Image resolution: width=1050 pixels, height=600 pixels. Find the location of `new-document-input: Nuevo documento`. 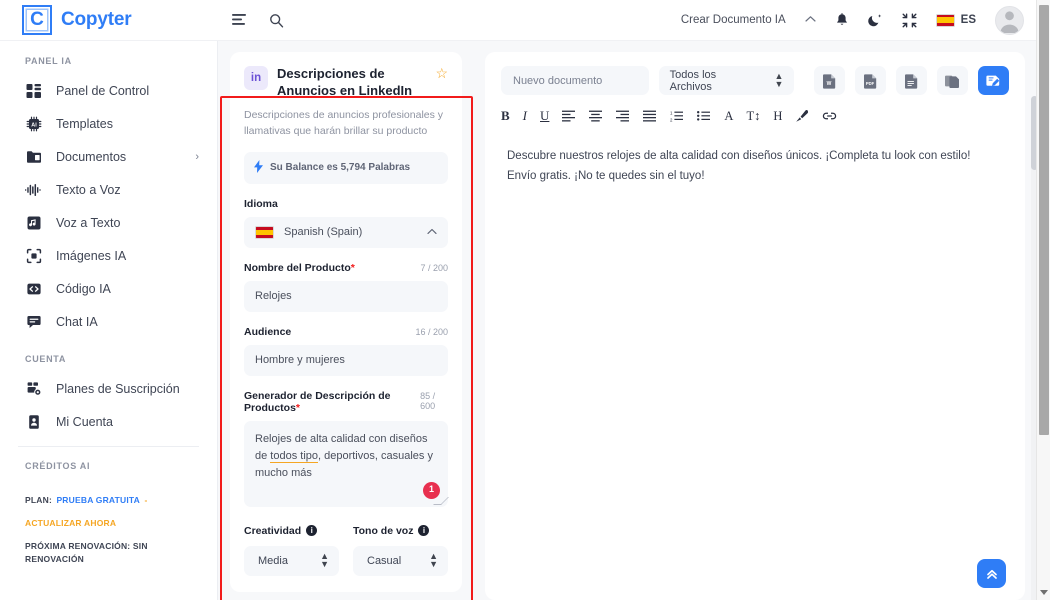

new-document-input: Nuevo documento is located at coordinates (575, 80).